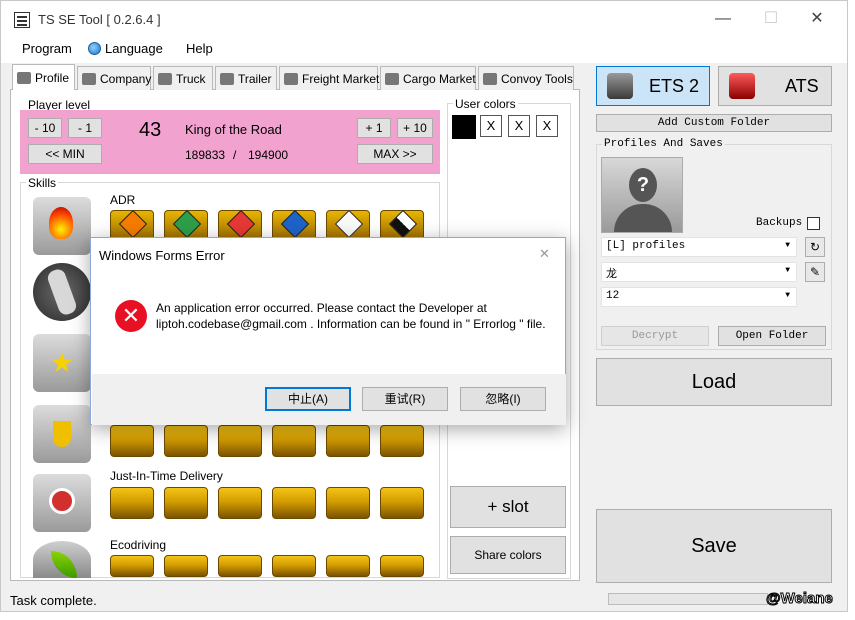  Describe the element at coordinates (526, 78) in the screenshot. I see `tab-convoy-tools: Convoy Tools` at that location.